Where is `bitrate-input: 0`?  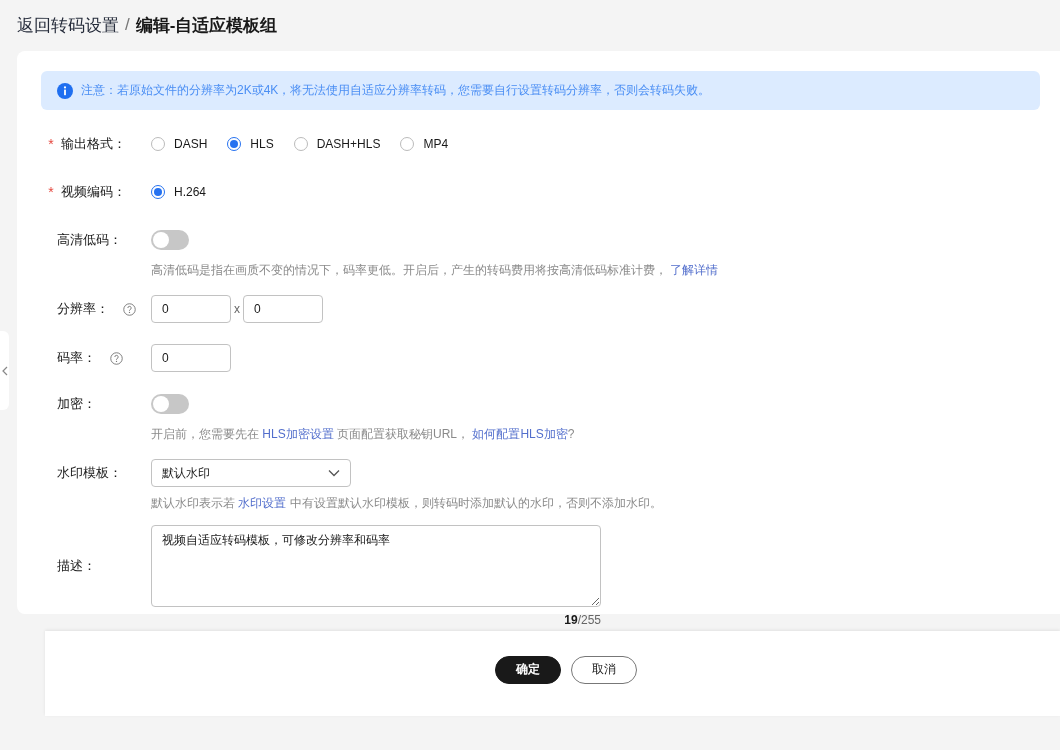
bitrate-input: 0 is located at coordinates (191, 358).